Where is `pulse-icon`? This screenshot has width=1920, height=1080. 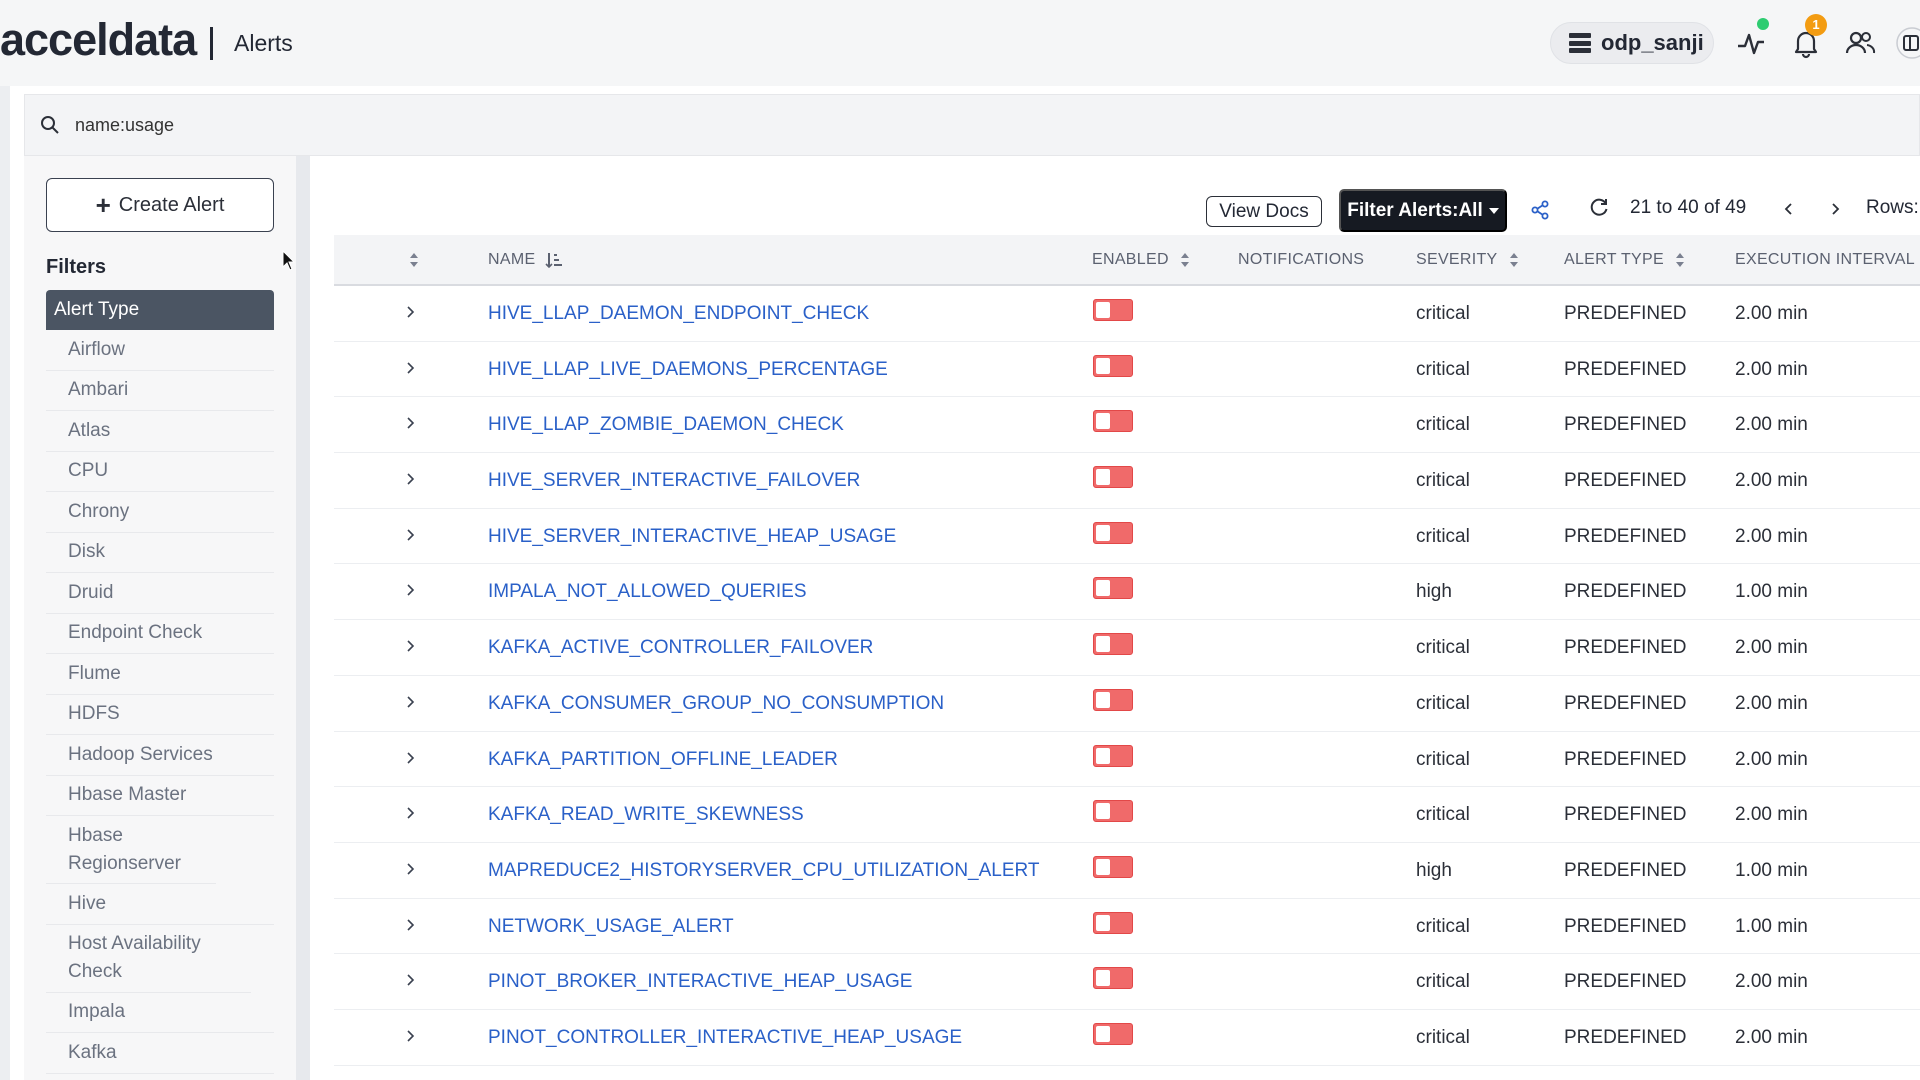
pulse-icon is located at coordinates (1751, 43).